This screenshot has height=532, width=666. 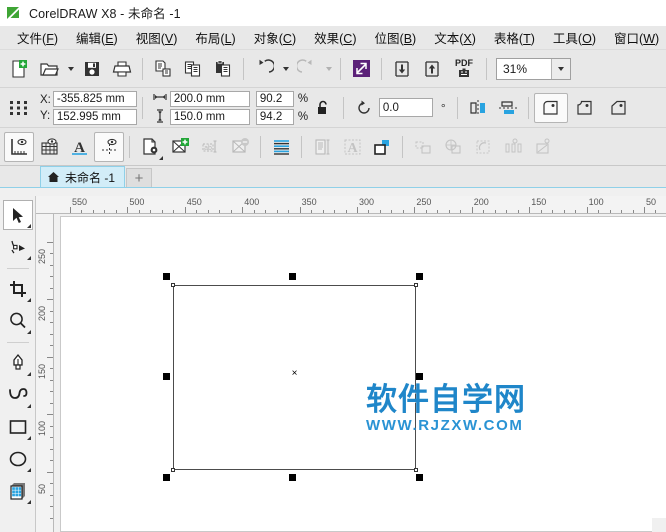 What do you see at coordinates (432, 69) in the screenshot?
I see `export-button` at bounding box center [432, 69].